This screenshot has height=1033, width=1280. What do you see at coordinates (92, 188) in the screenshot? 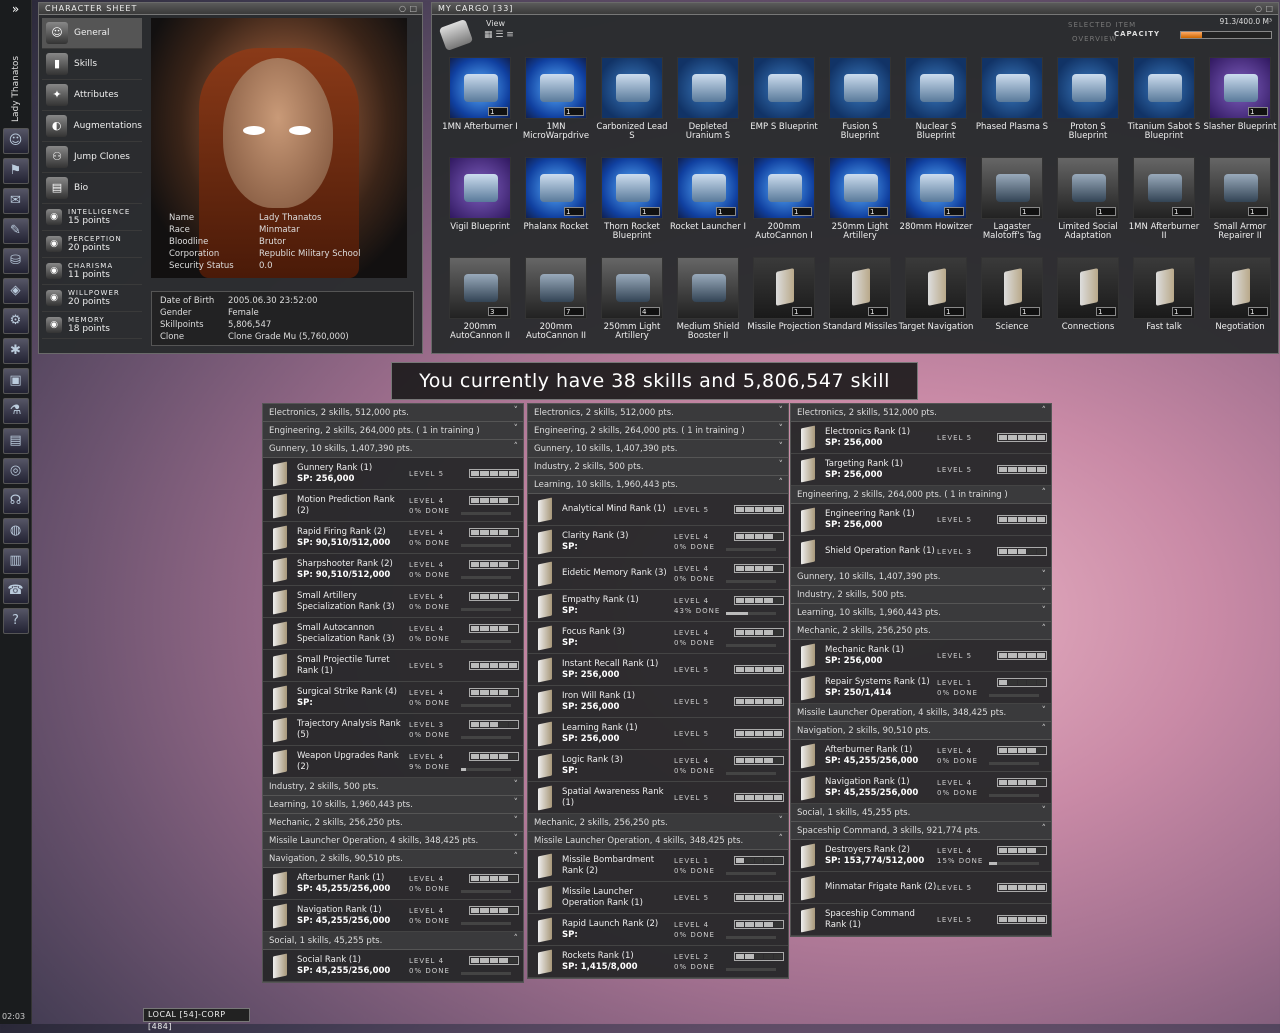
I see `nav-bio: ▤ Bio` at bounding box center [92, 188].